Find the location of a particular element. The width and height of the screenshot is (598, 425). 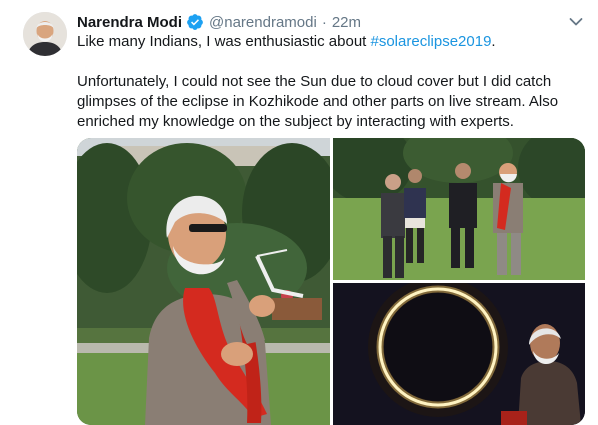

author-name: Narendra Modi is located at coordinates (129, 22).